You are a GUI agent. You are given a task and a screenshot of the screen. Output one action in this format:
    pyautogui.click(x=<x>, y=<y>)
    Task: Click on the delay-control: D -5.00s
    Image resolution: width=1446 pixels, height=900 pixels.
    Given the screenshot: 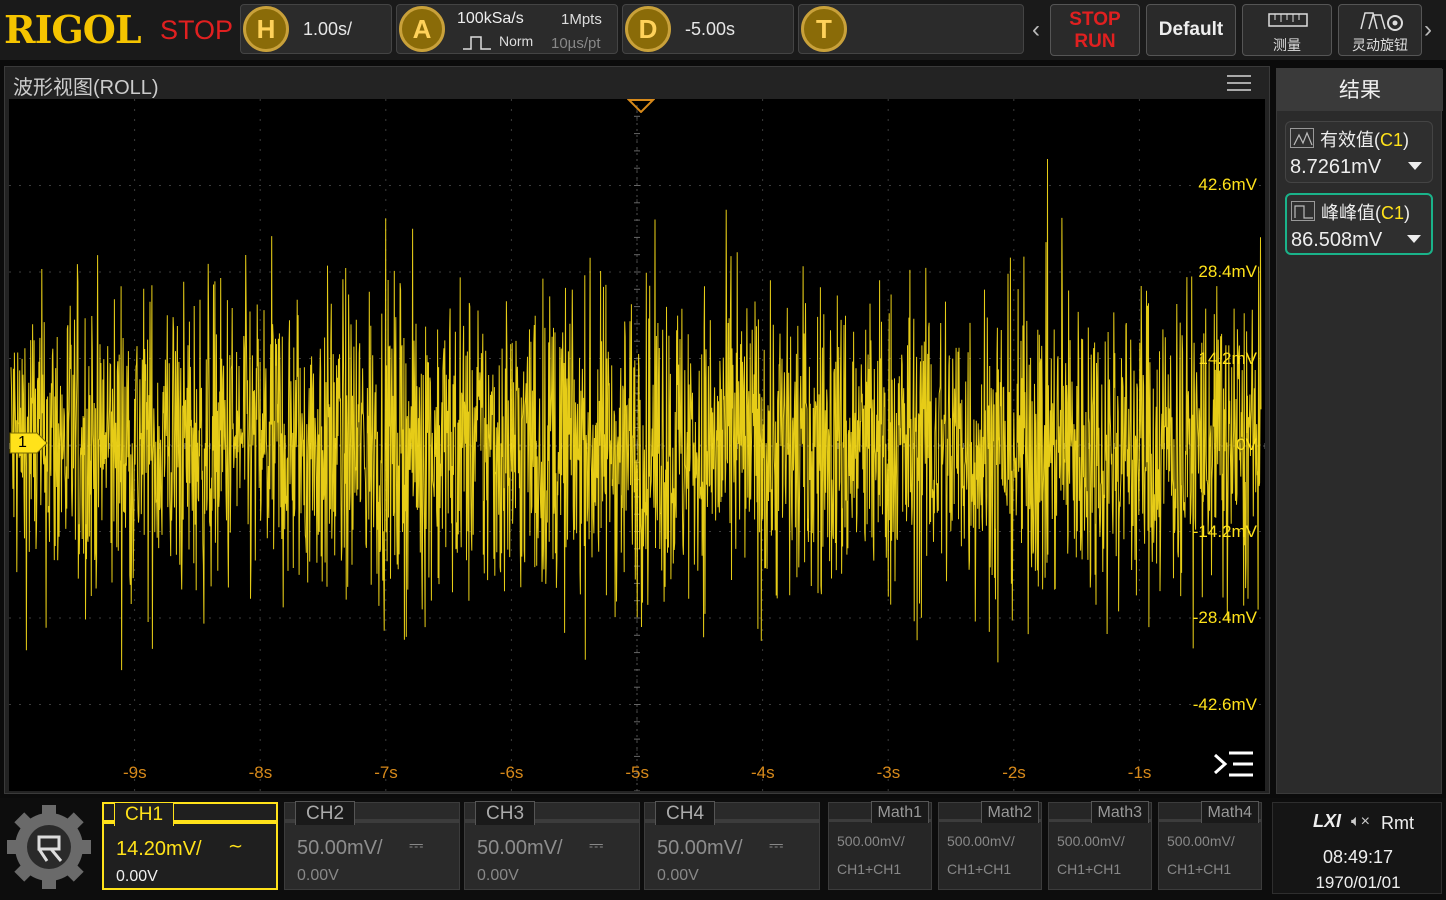 What is the action you would take?
    pyautogui.click(x=708, y=29)
    